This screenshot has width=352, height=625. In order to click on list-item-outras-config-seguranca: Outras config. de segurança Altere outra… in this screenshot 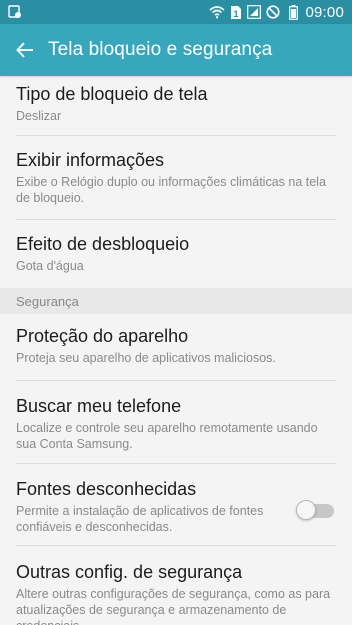, I will do `click(176, 585)`.